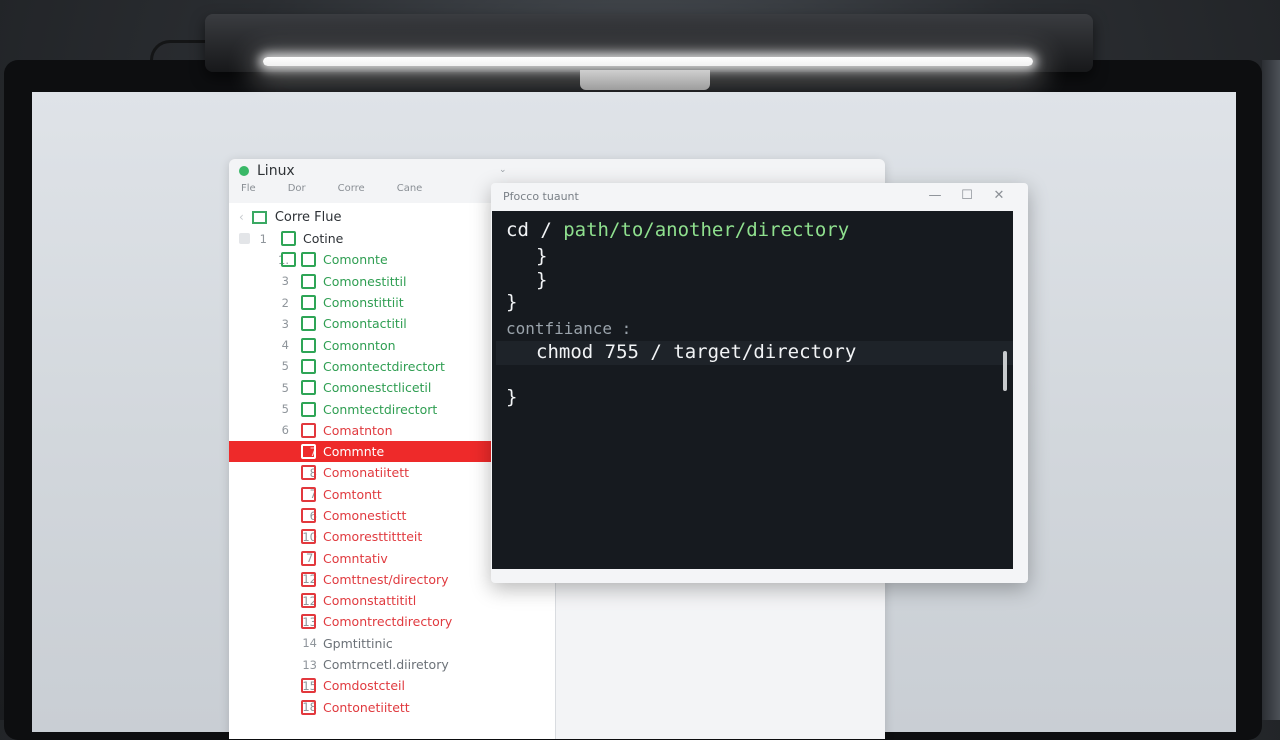  What do you see at coordinates (358, 430) in the screenshot?
I see `row-label: Comatnton` at bounding box center [358, 430].